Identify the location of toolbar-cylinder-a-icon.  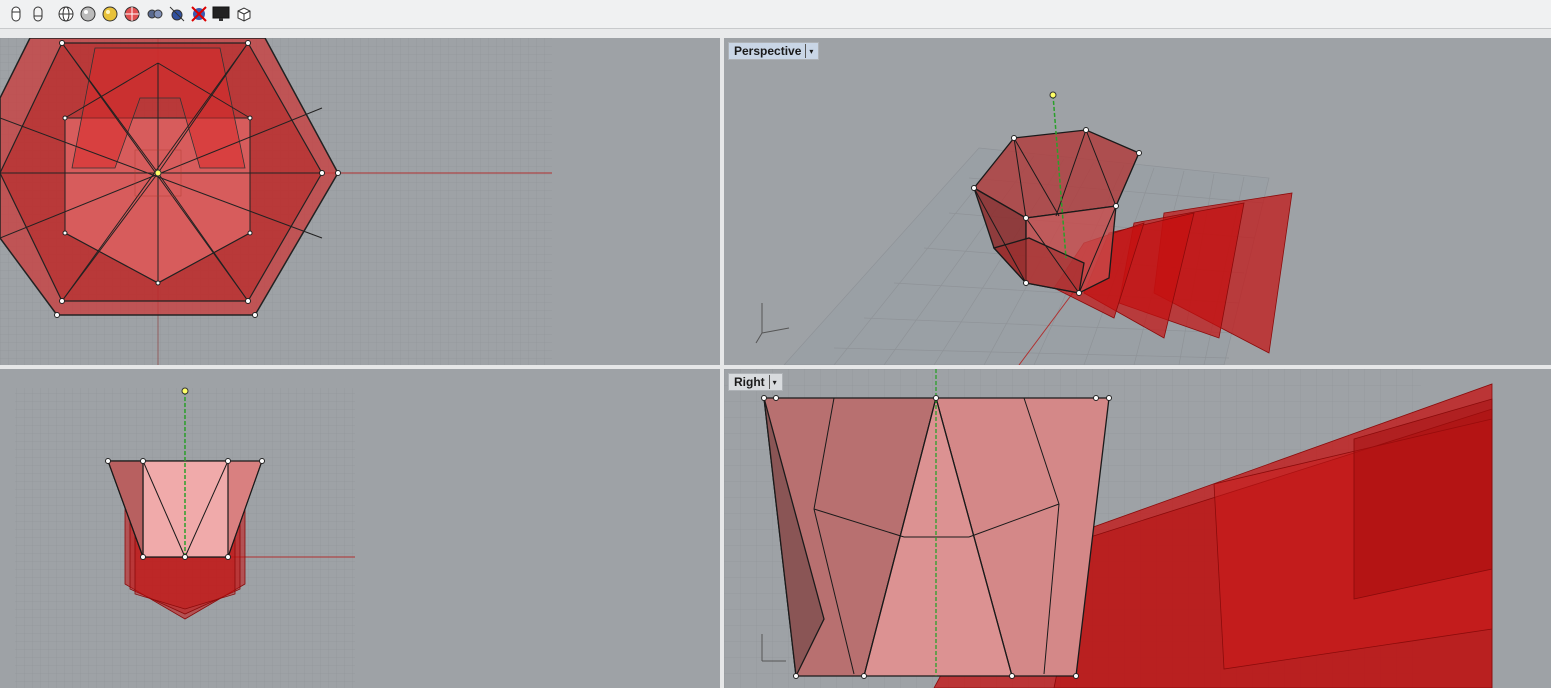
(16, 14).